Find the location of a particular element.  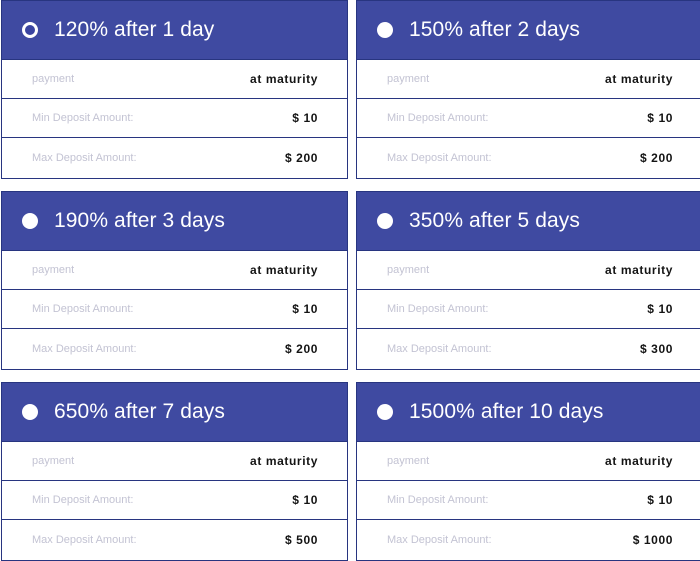

plan-header: 120% after 1 day is located at coordinates (174, 30).